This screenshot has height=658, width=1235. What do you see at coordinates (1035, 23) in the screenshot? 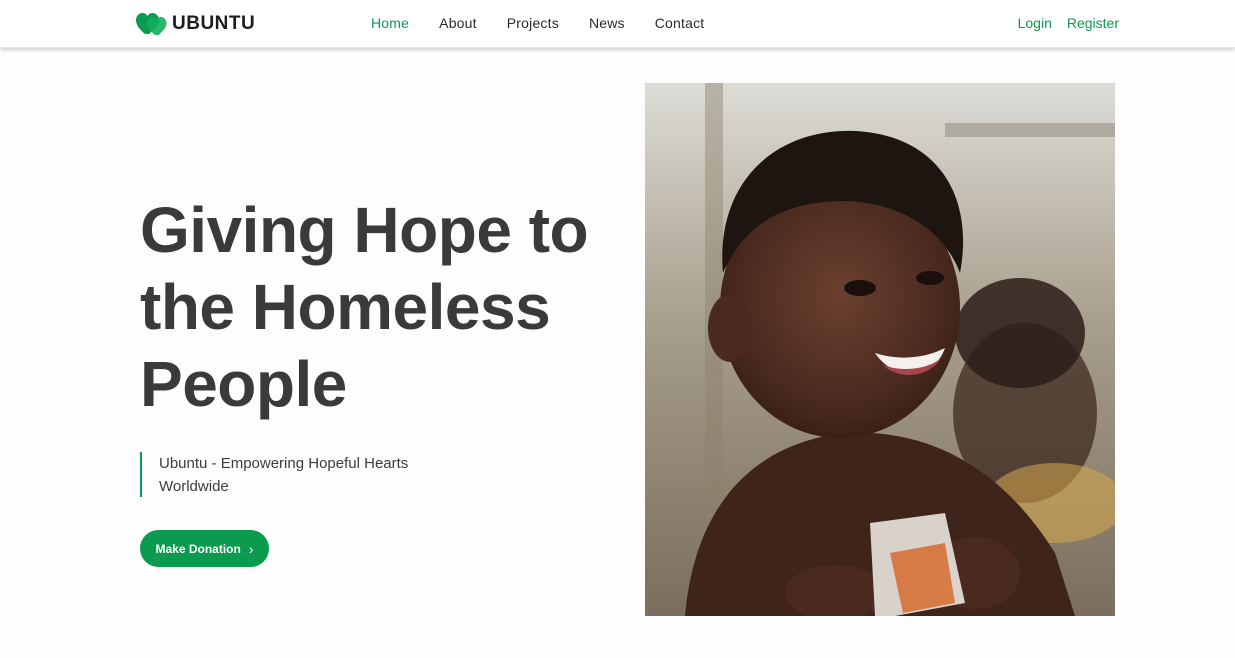
I see `login-link: Login` at bounding box center [1035, 23].